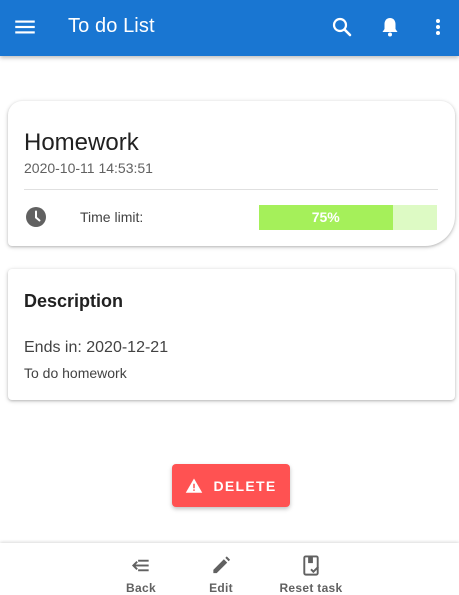 The width and height of the screenshot is (459, 595). Describe the element at coordinates (88, 168) in the screenshot. I see `task-created-timestamp: 2020-10-11 14:53:51` at that location.